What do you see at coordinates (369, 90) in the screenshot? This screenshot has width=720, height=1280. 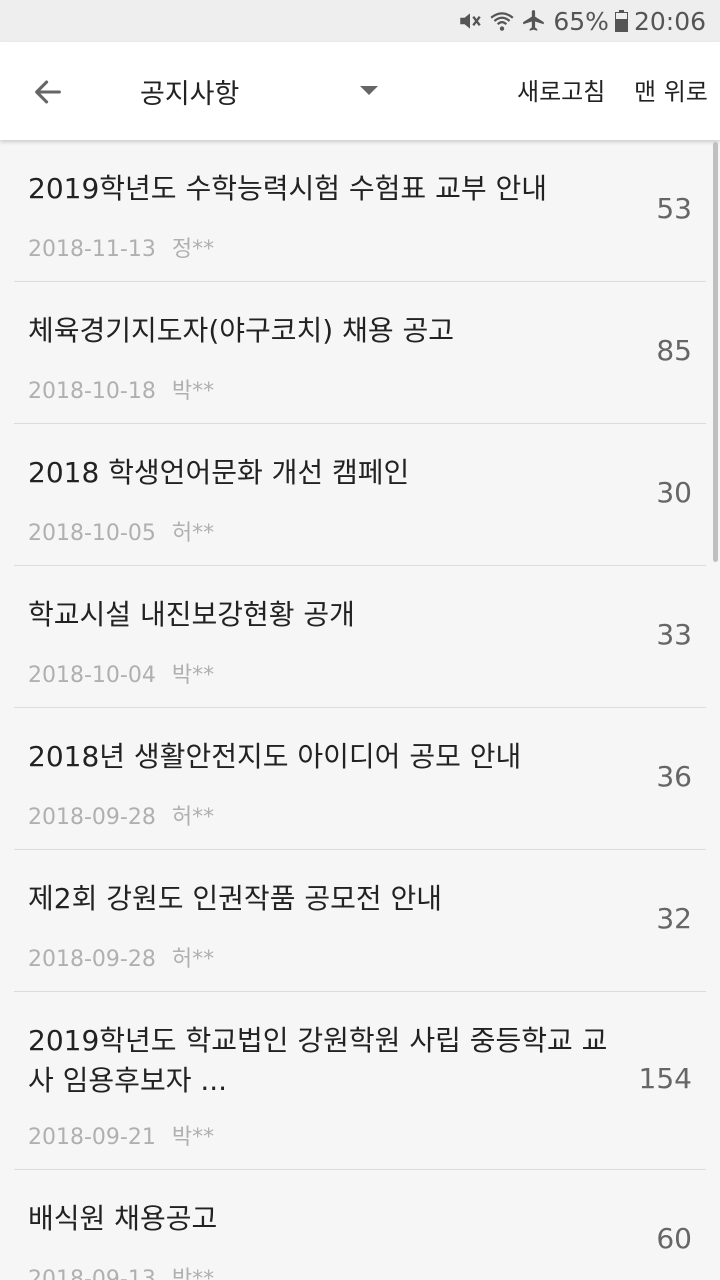 I see `caret-down-icon` at bounding box center [369, 90].